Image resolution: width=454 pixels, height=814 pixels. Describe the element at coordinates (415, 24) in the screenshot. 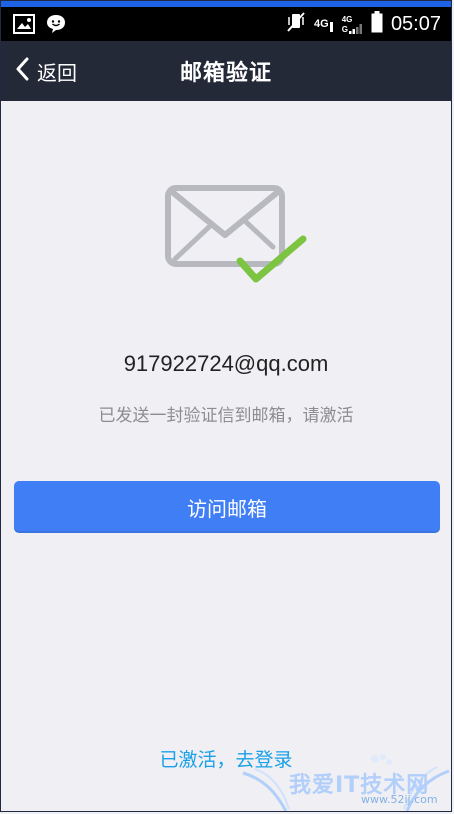

I see `status-time: 05:07` at that location.